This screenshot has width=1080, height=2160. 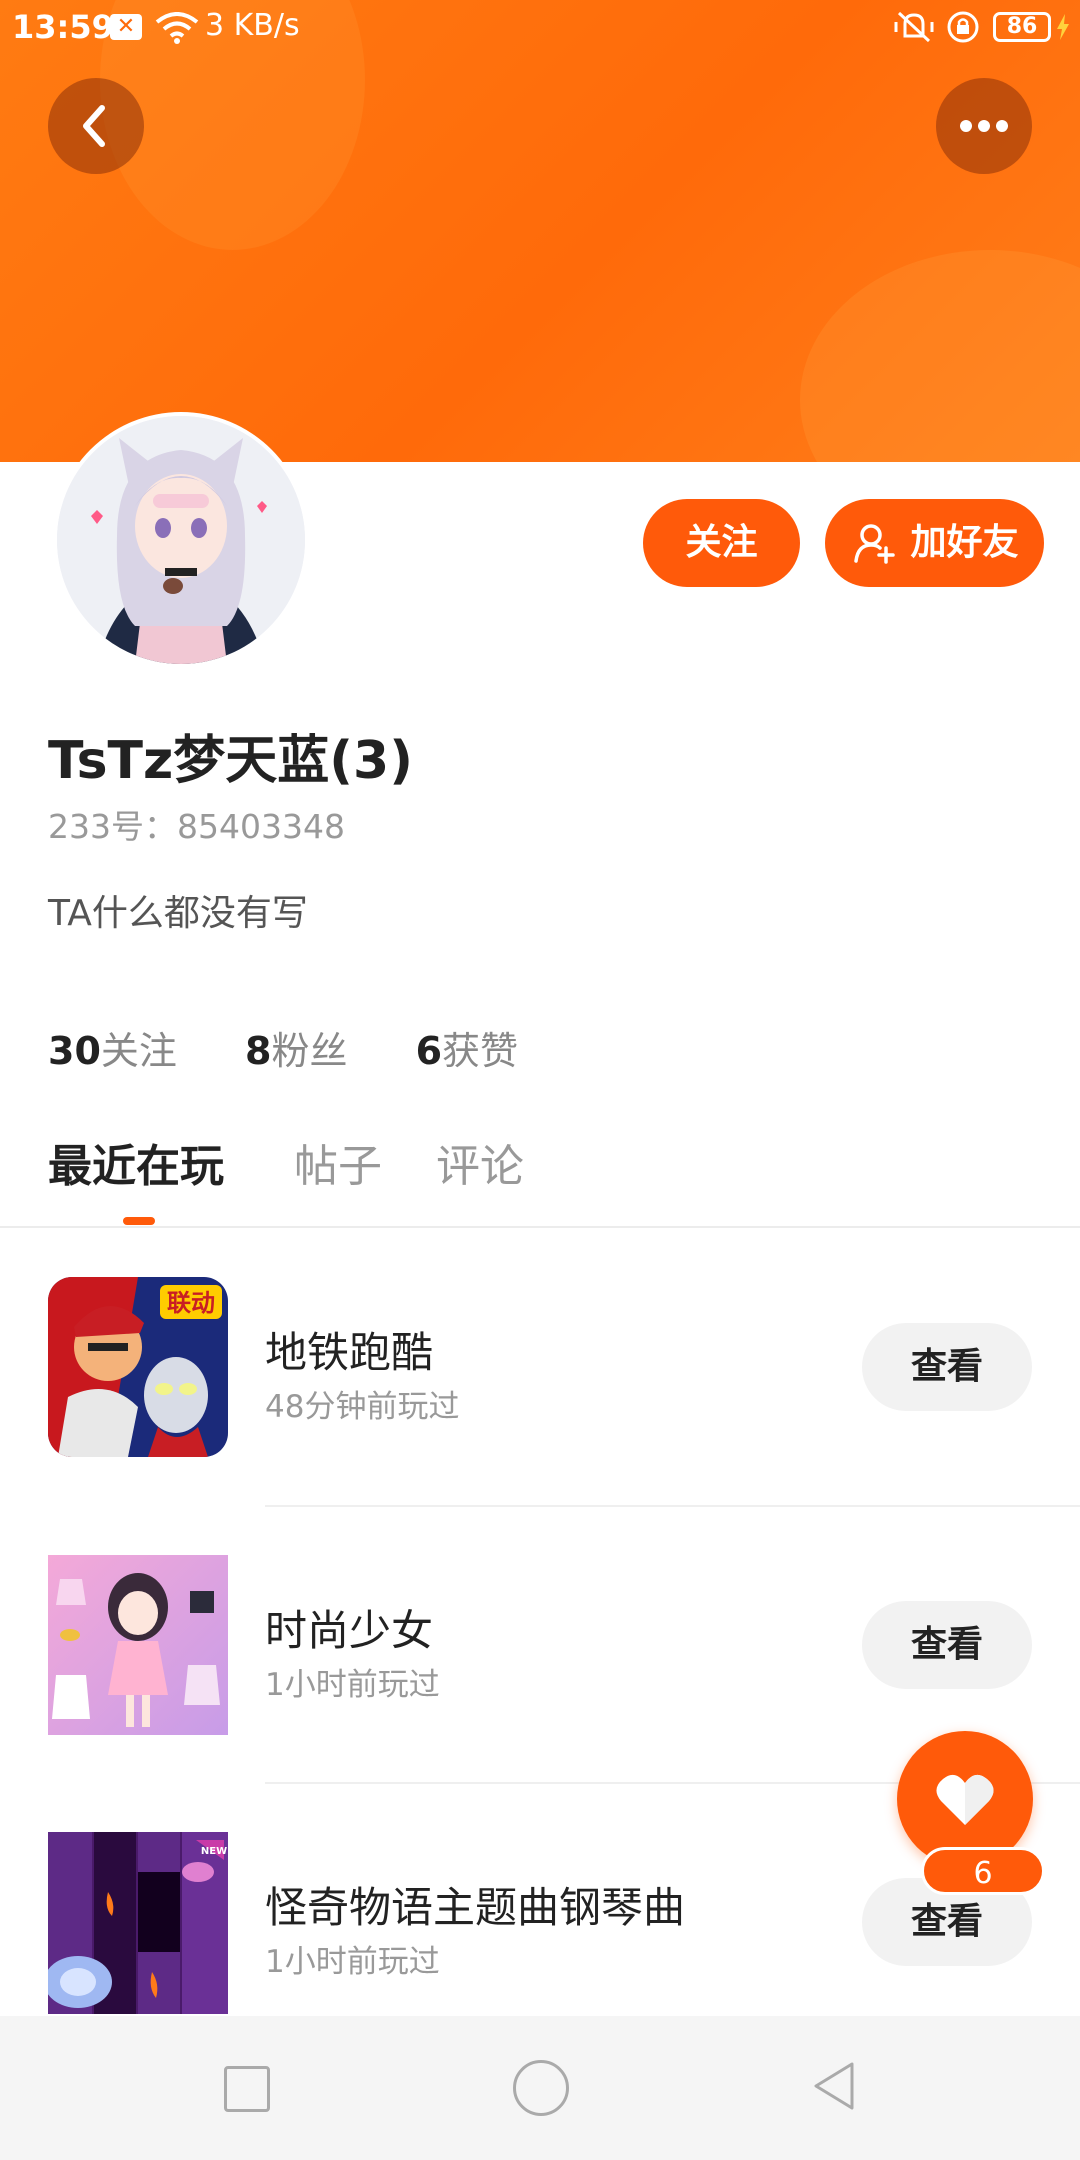 I want to click on tab-recent-games: 最近在玩, so click(x=136, y=1162).